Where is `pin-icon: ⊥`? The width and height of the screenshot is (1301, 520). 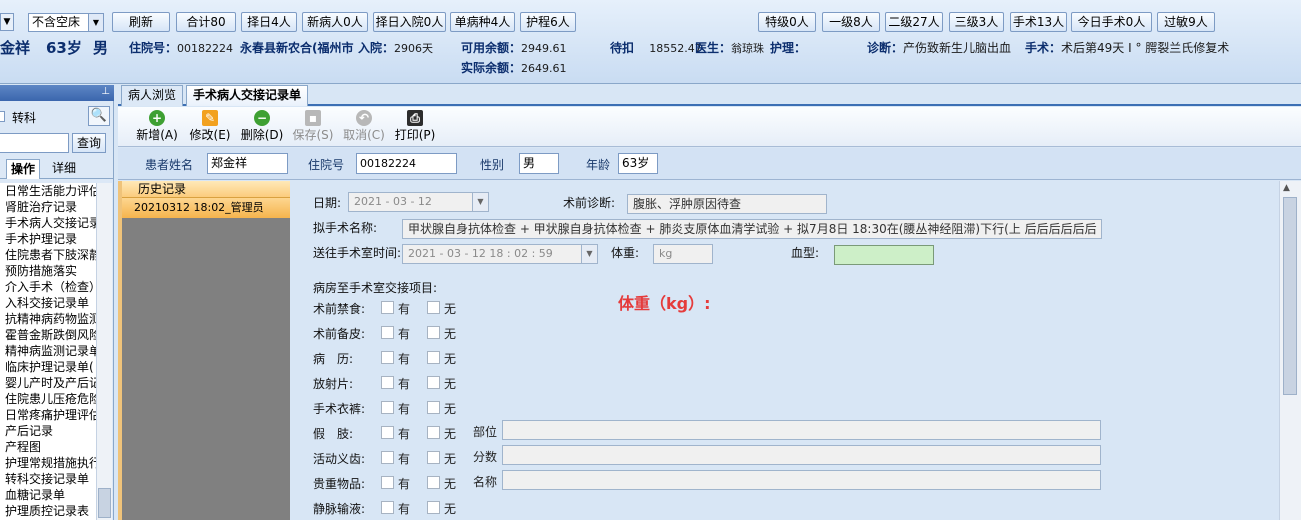
pin-icon: ⊥ is located at coordinates (105, 91).